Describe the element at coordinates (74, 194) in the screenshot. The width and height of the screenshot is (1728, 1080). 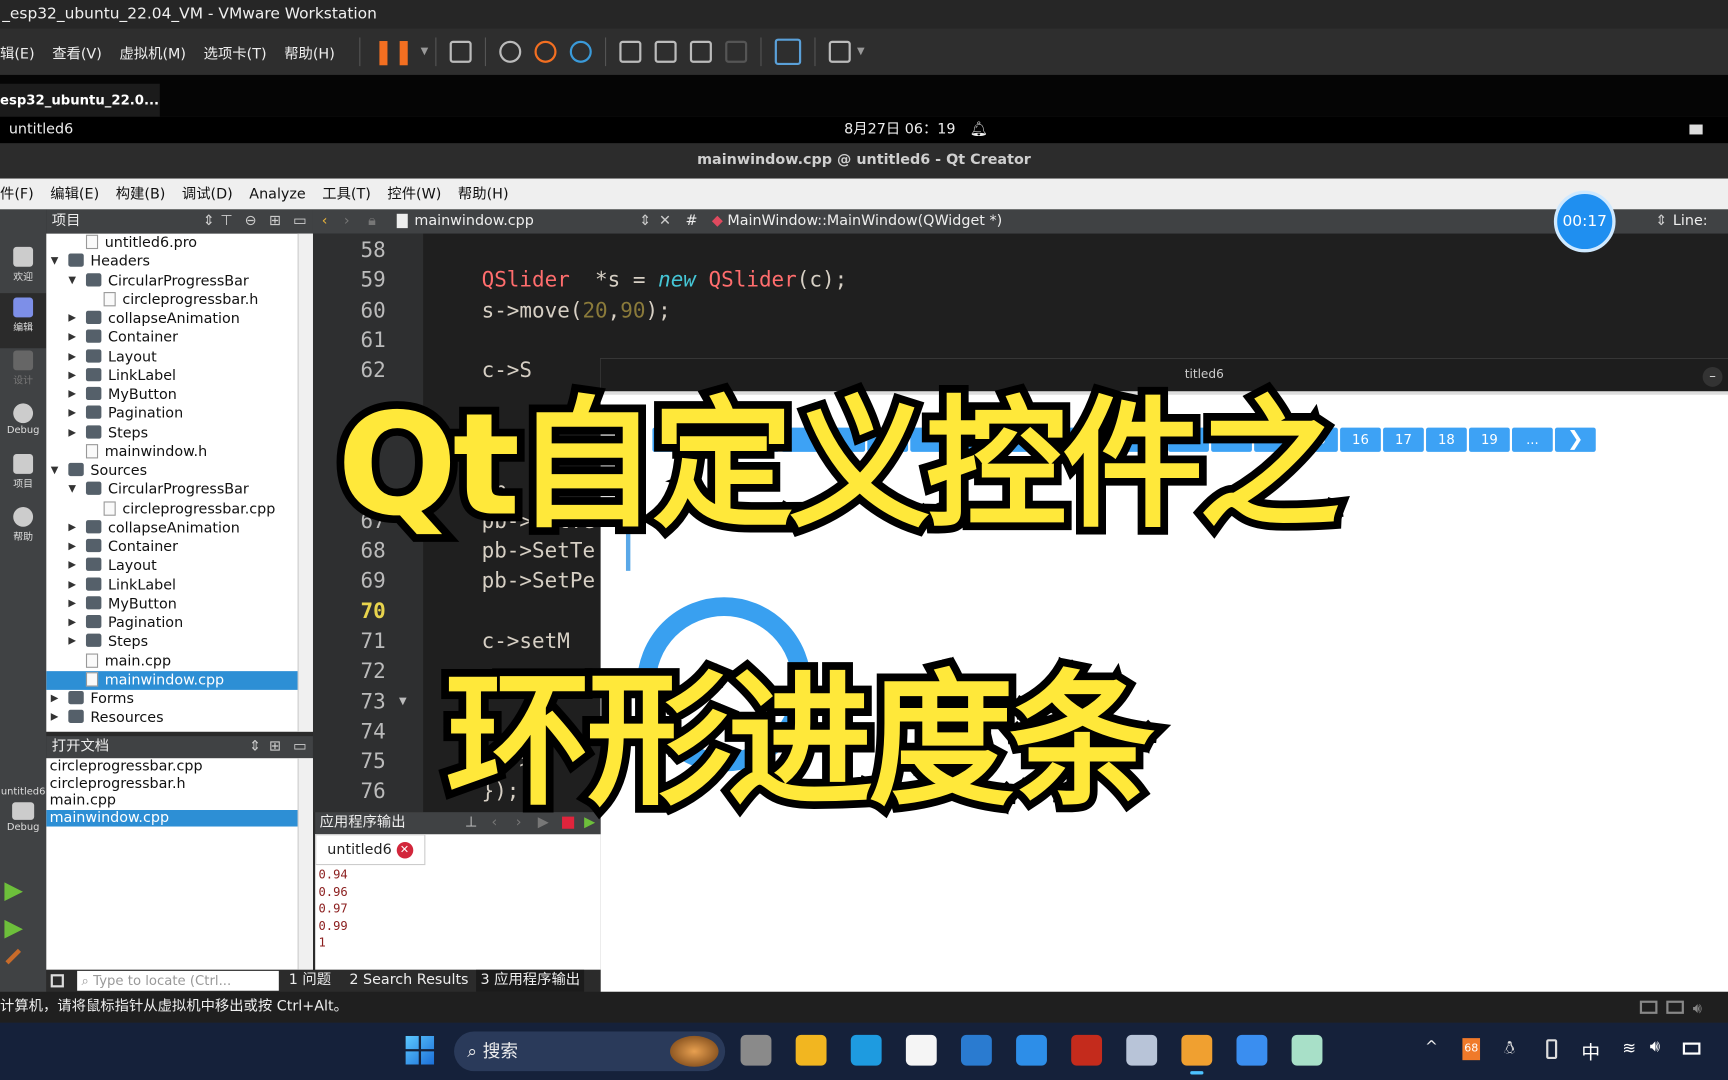
I see `menu-edit: 编辑(E)` at that location.